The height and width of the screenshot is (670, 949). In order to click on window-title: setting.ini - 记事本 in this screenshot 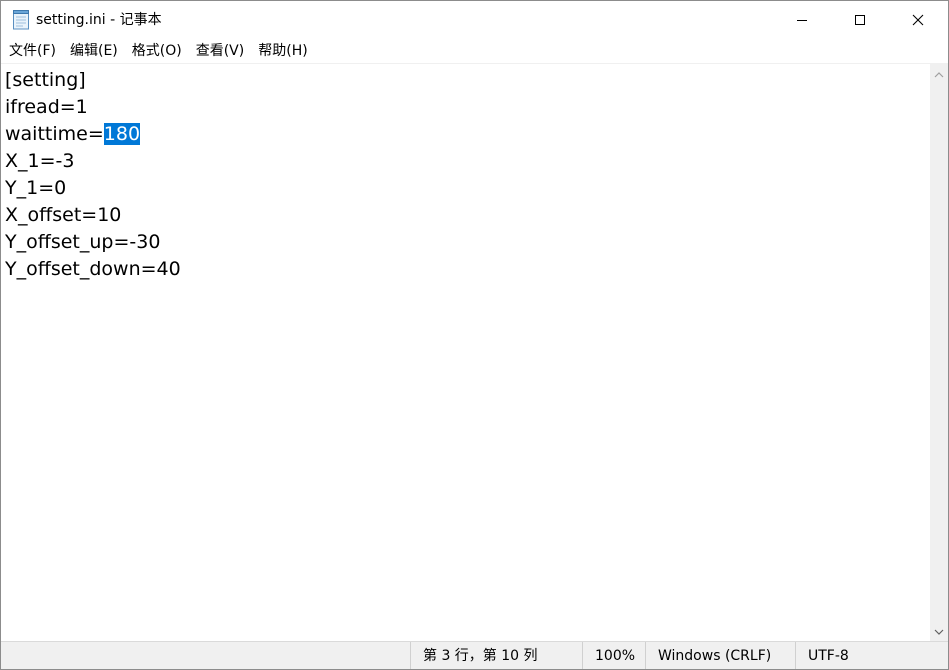, I will do `click(99, 20)`.